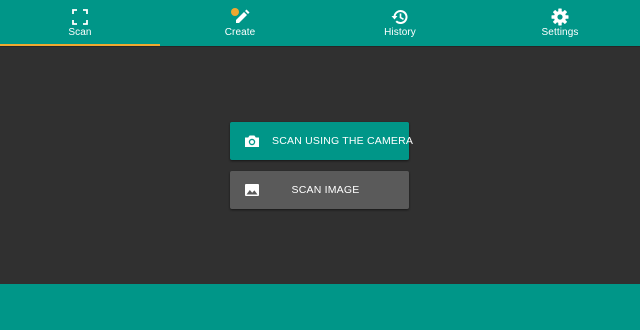 This screenshot has width=640, height=330. Describe the element at coordinates (80, 17) in the screenshot. I see `scan-frame-icon` at that location.